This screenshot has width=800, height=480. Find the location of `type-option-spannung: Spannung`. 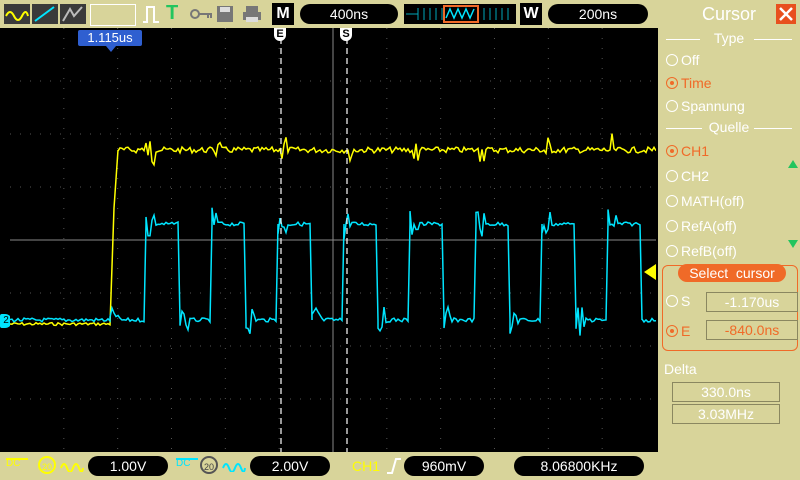

type-option-spannung: Spannung is located at coordinates (705, 106).